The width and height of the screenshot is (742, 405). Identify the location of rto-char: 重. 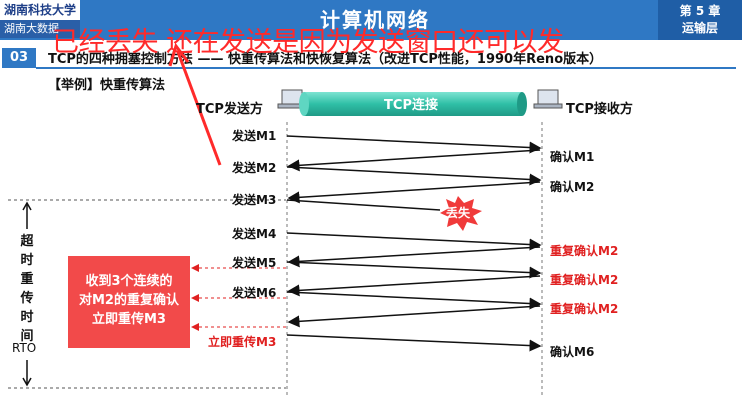
(27, 279).